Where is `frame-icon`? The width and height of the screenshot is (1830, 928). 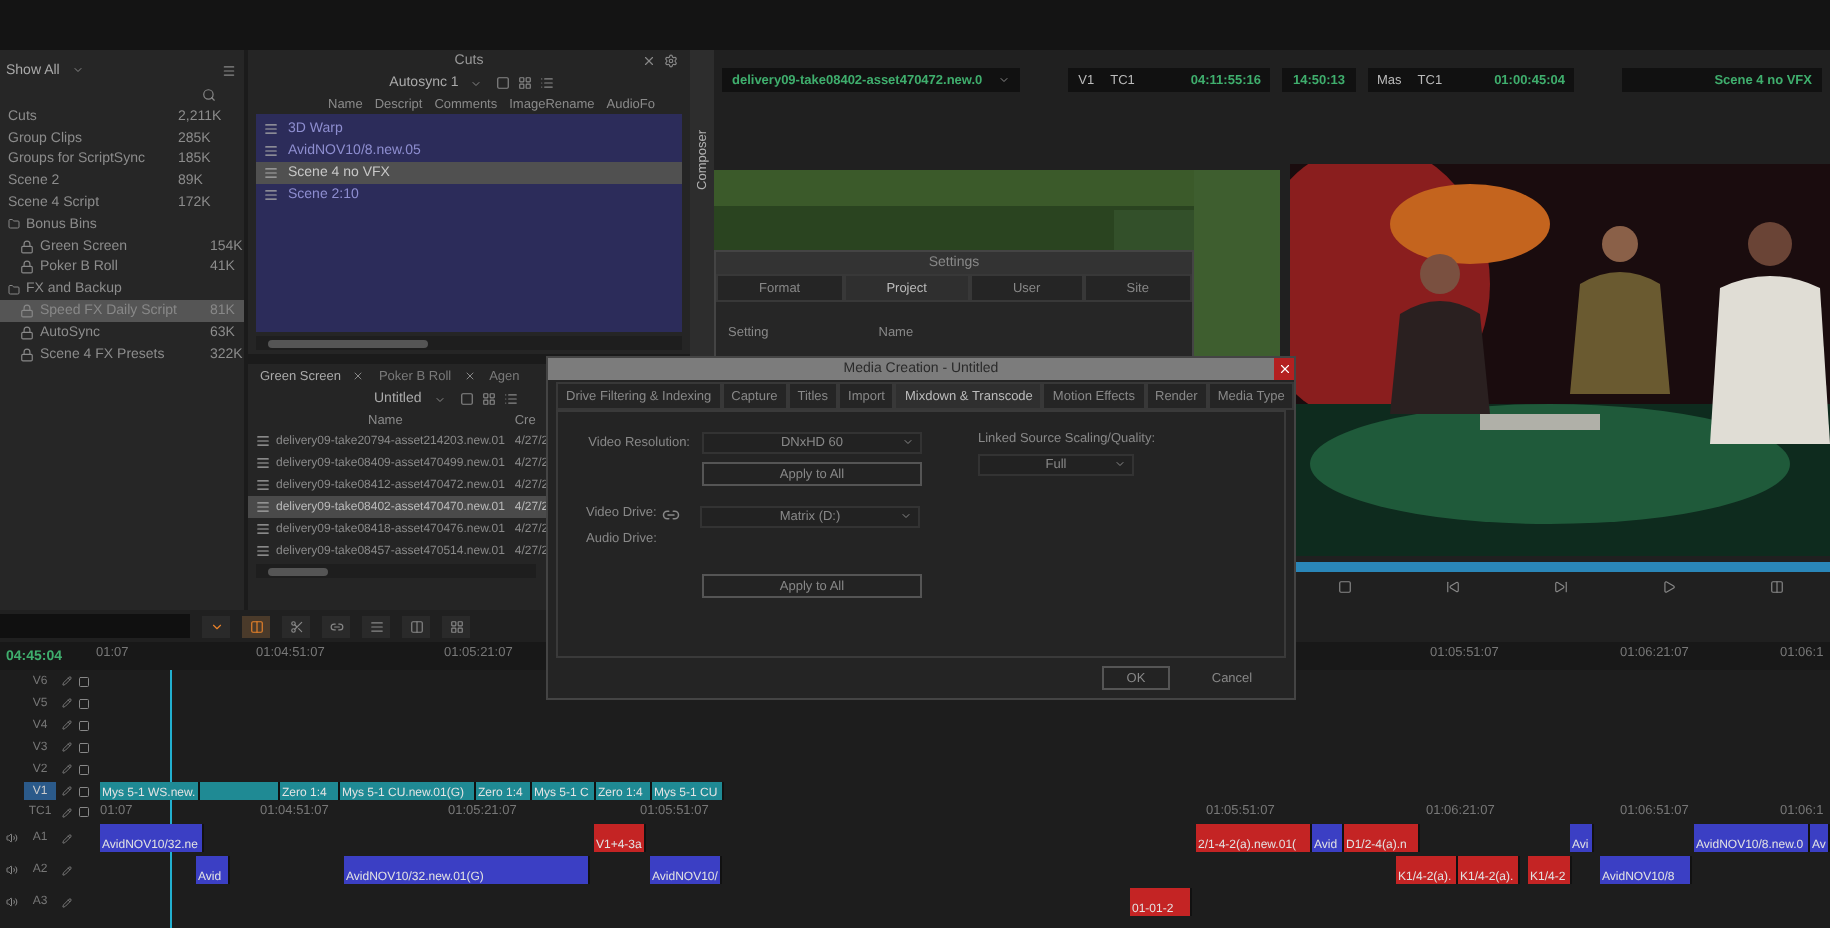
frame-icon is located at coordinates (1344, 586).